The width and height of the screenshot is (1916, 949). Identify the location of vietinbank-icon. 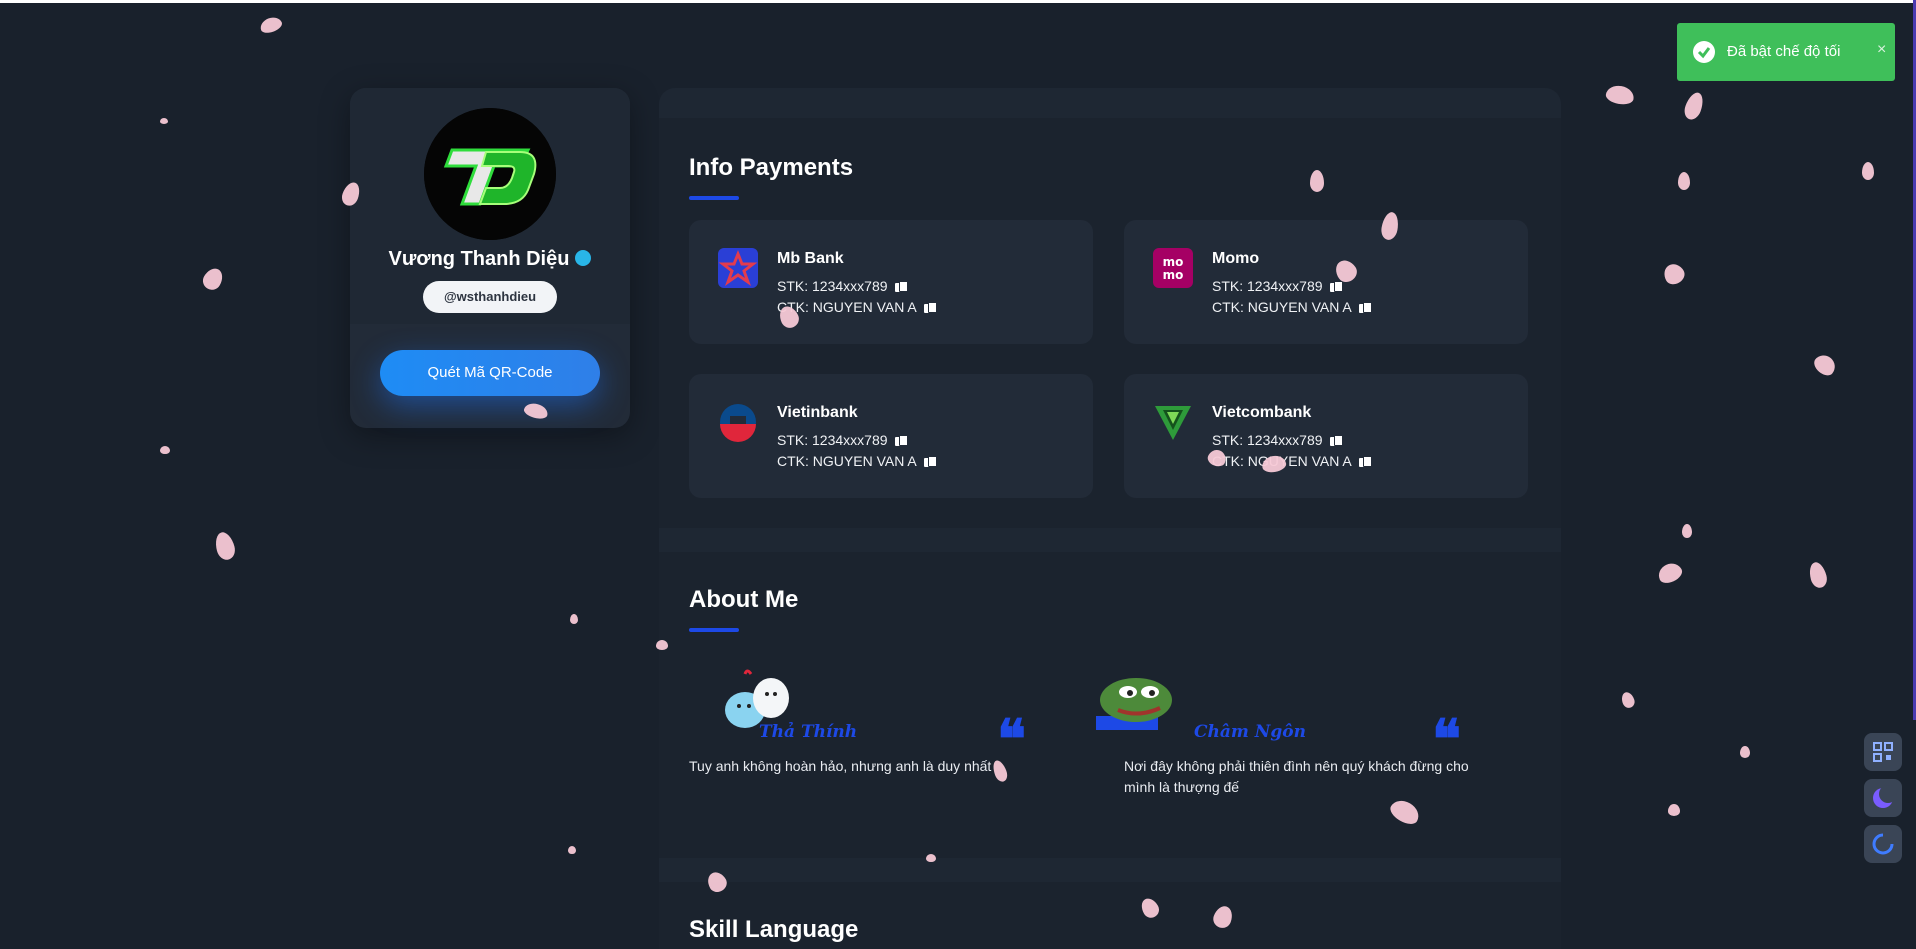
(738, 422).